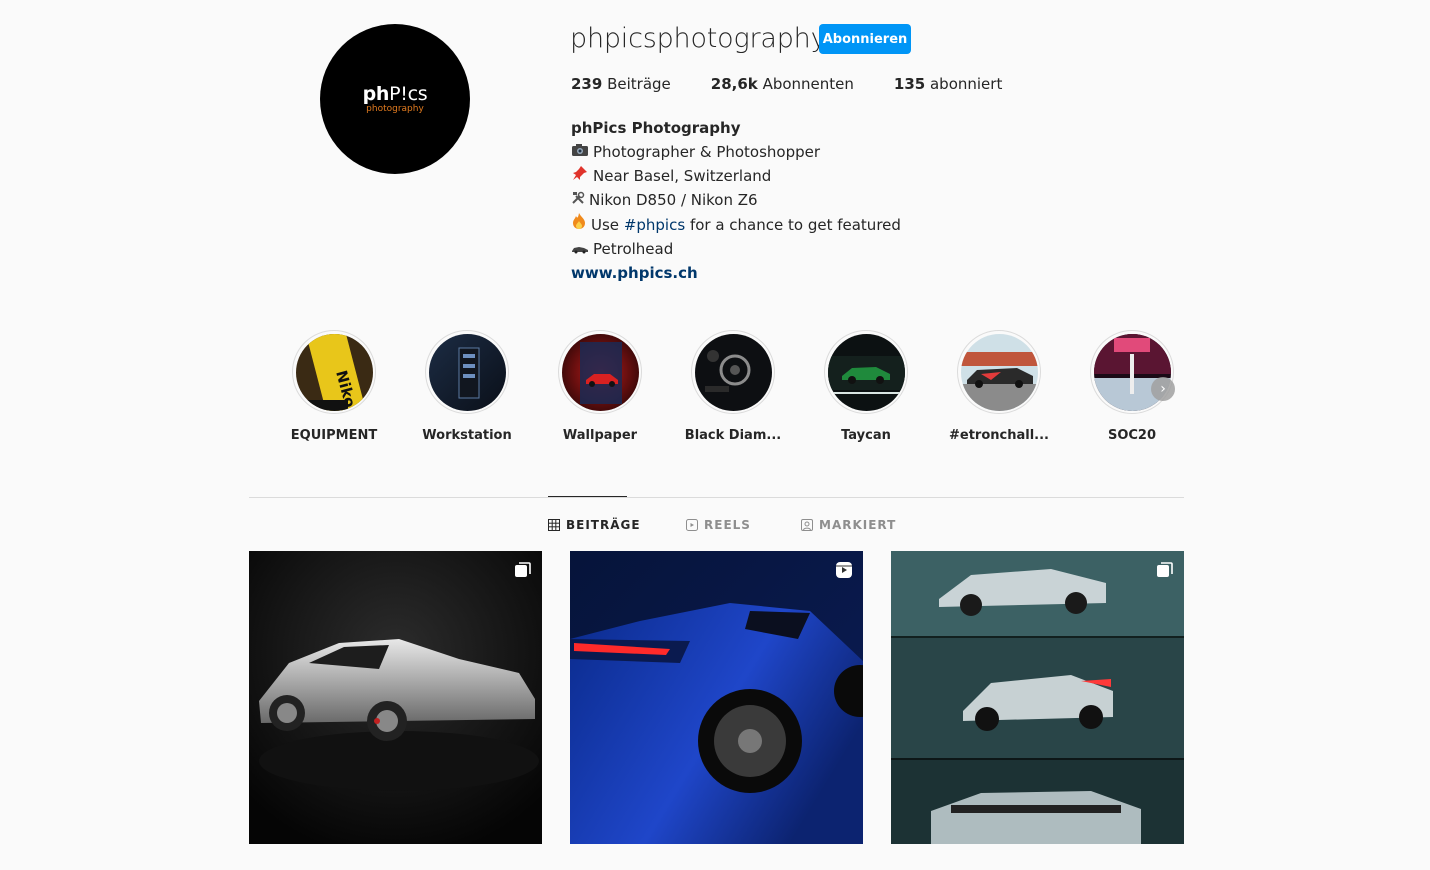  I want to click on profile-display-name: phPics Photography, so click(656, 128).